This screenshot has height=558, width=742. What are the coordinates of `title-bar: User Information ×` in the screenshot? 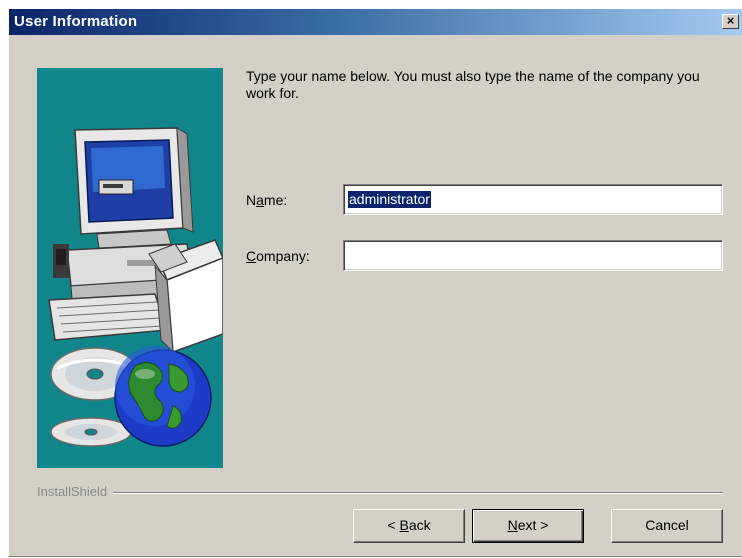 It's located at (375, 22).